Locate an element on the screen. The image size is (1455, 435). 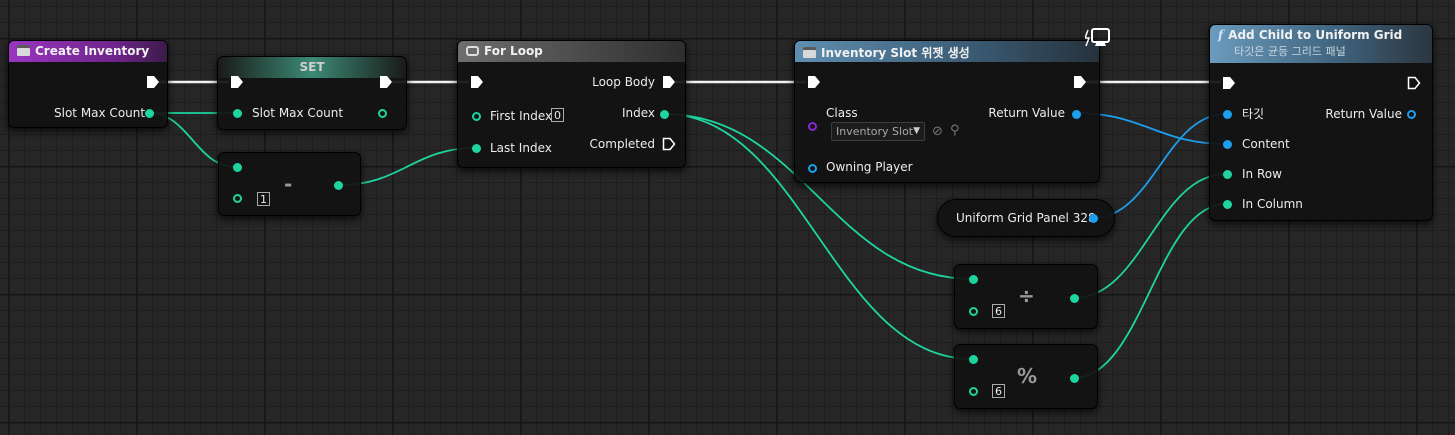
node-header: f Add Child to Uniform Grid 타깃은 균등 그리드 패널 is located at coordinates (1321, 44).